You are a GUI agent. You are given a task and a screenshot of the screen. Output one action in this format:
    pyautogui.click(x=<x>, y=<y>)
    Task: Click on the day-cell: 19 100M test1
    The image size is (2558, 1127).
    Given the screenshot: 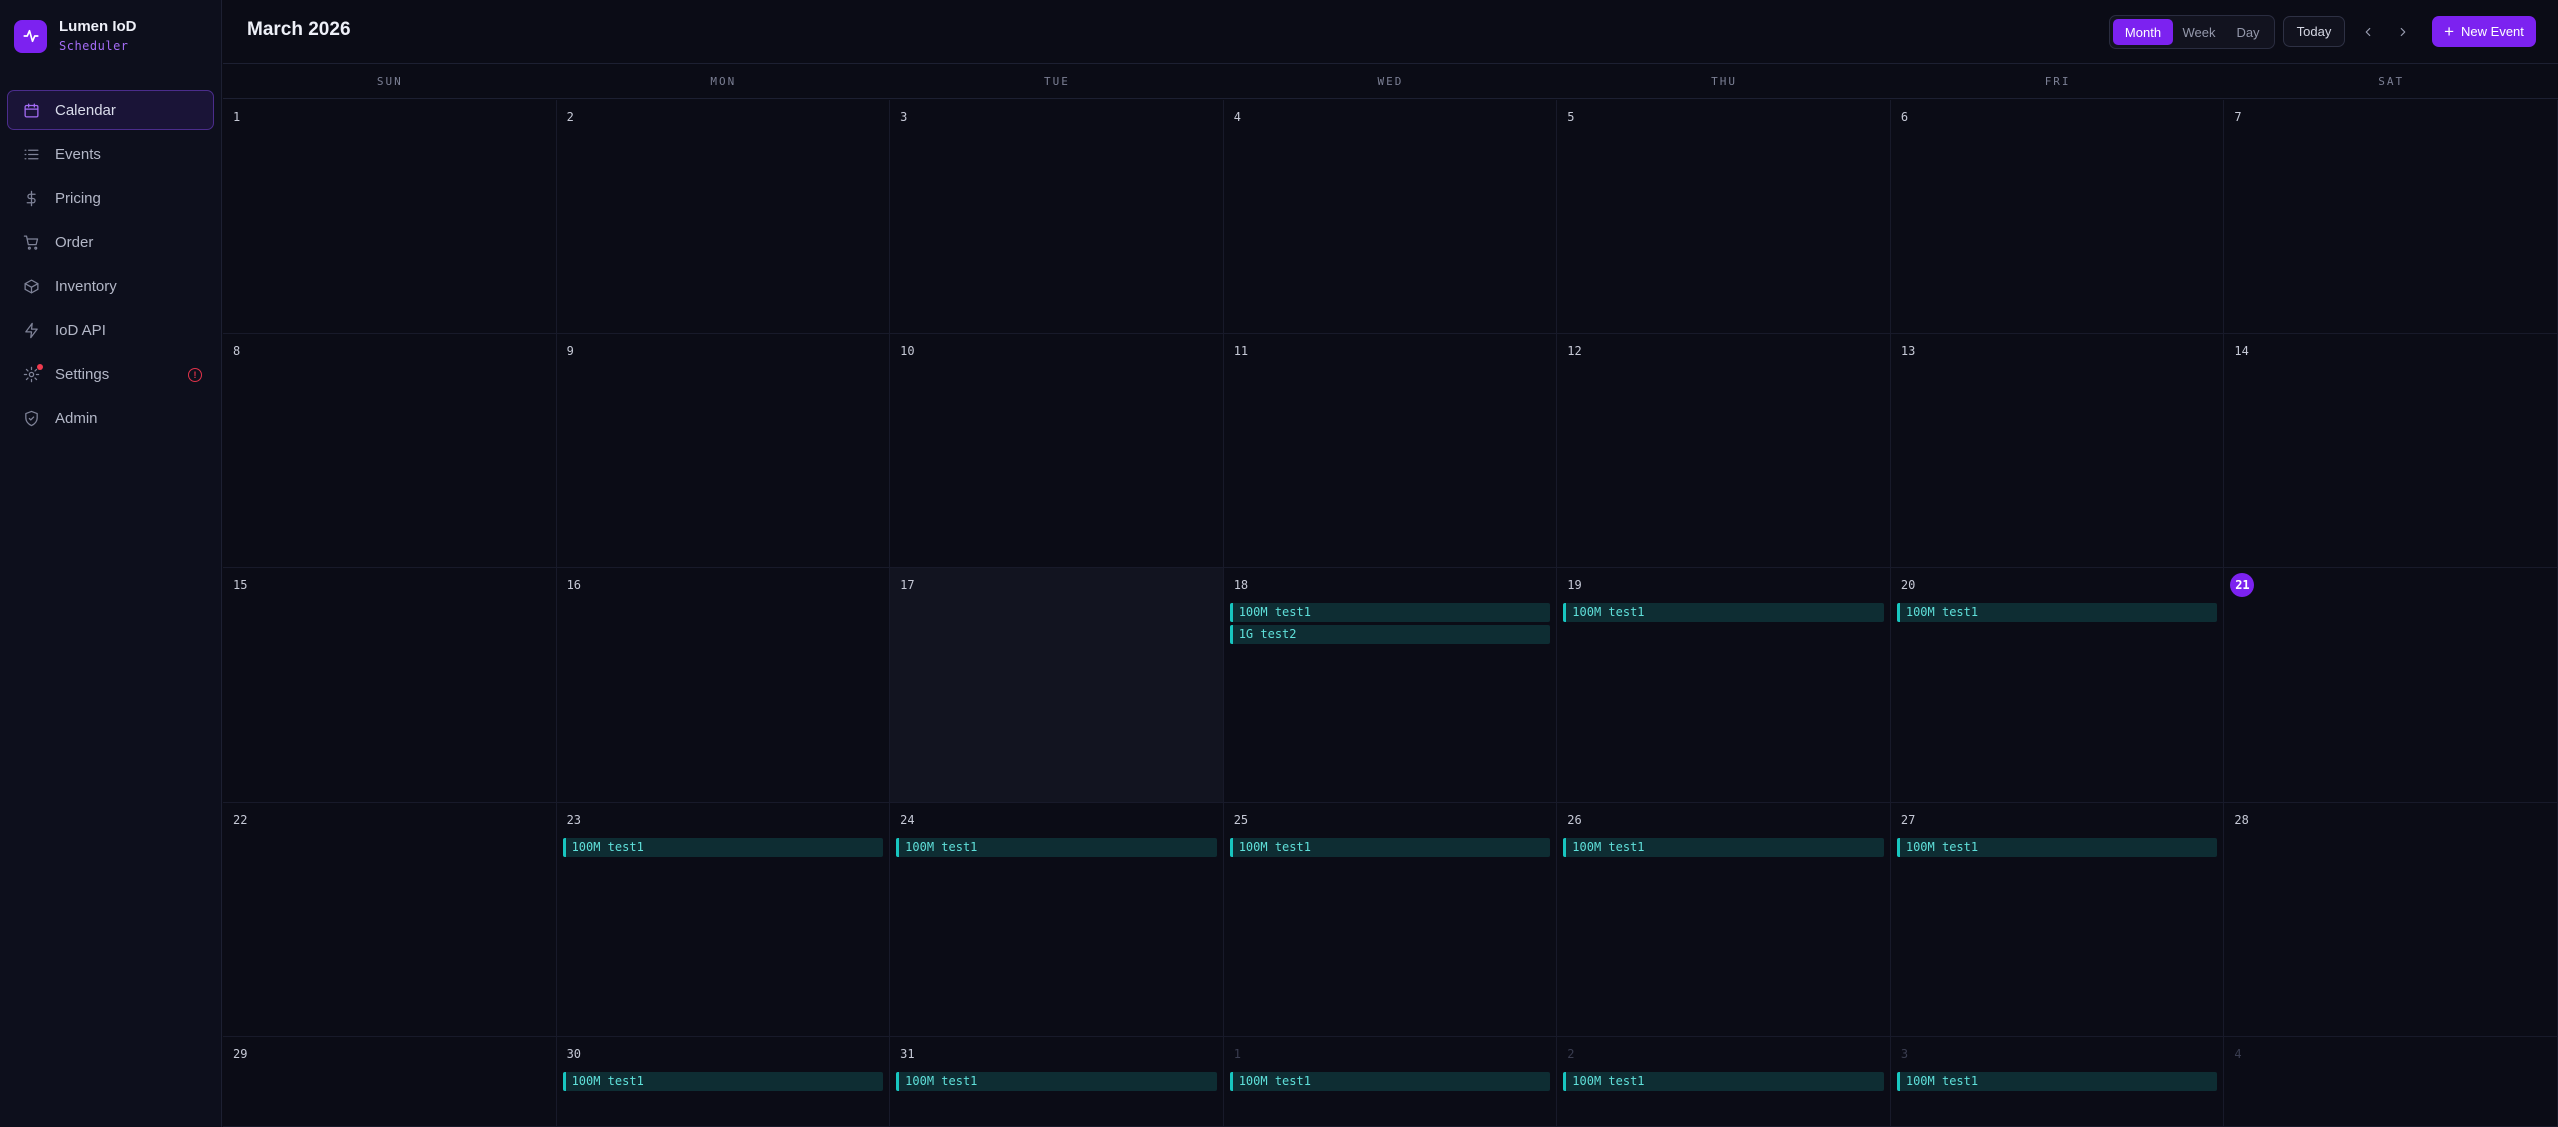 What is the action you would take?
    pyautogui.click(x=1724, y=685)
    